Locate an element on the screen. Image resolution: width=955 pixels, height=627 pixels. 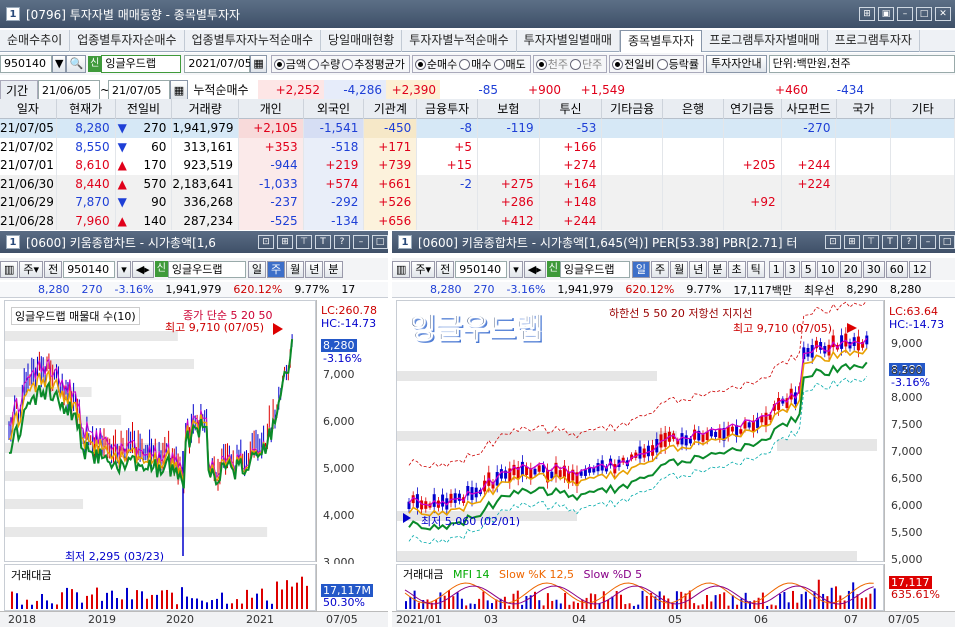
radio-option: 천주 is located at coordinates (551, 64).